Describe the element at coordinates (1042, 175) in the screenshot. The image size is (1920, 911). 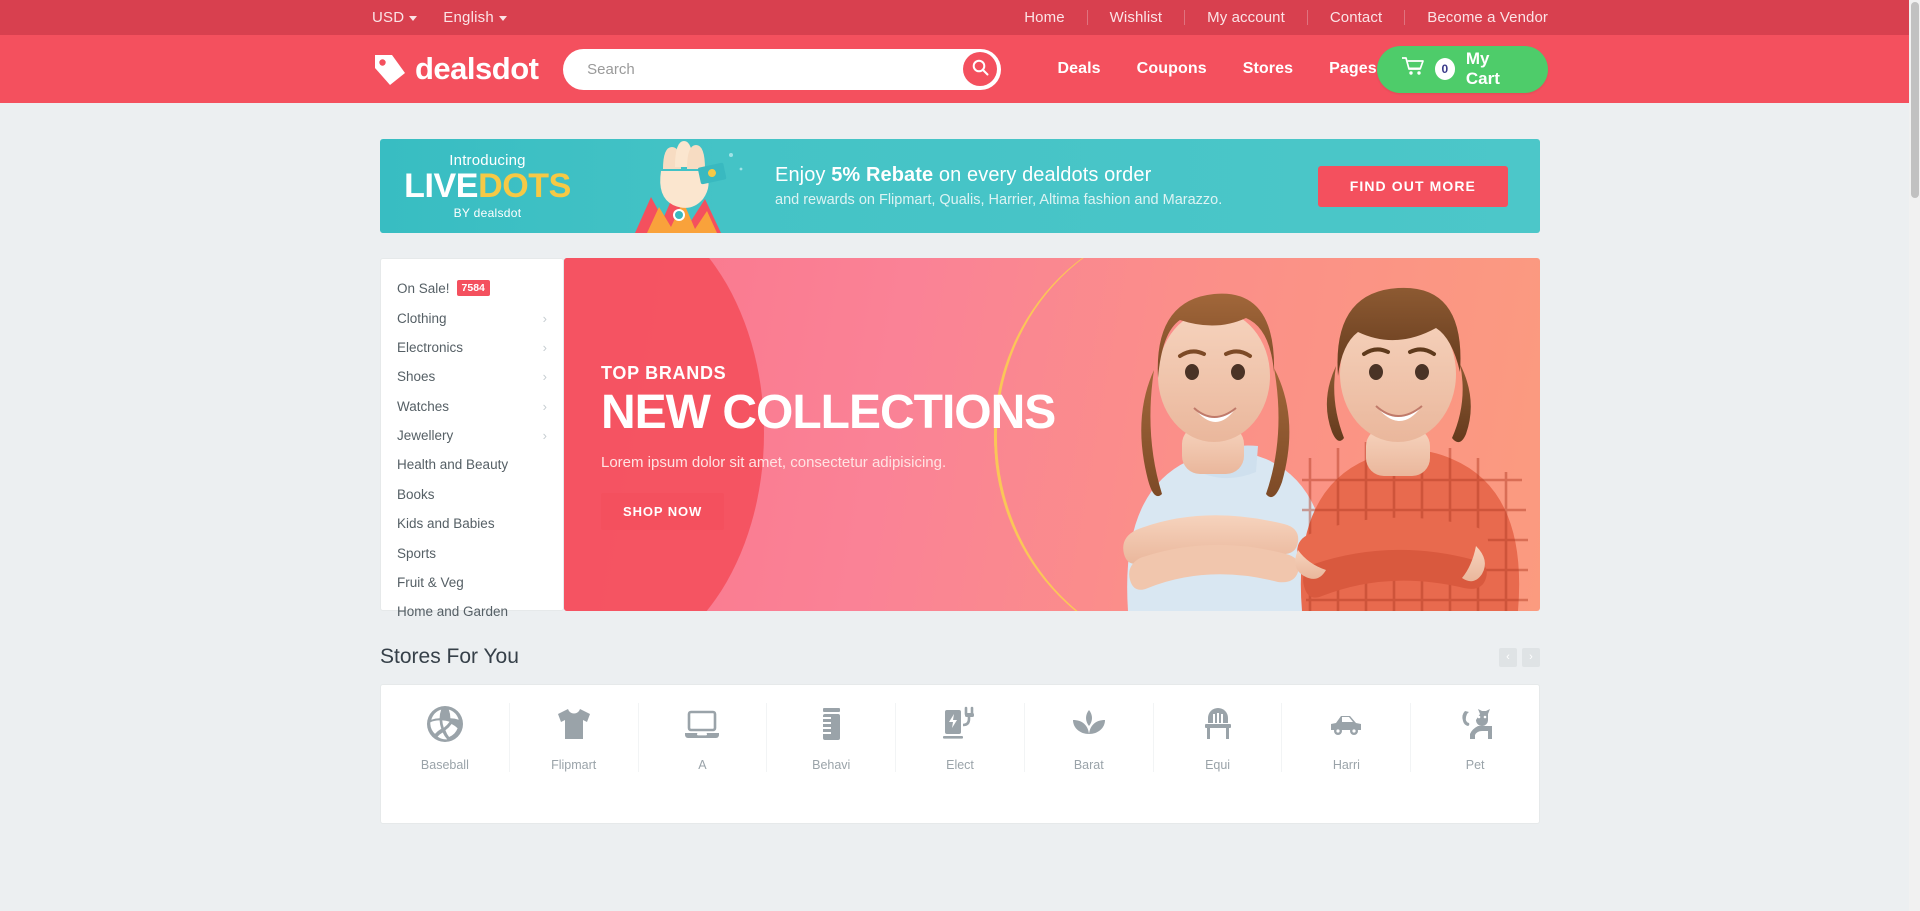
I see `promo-heading-post: on every dealdots order` at that location.